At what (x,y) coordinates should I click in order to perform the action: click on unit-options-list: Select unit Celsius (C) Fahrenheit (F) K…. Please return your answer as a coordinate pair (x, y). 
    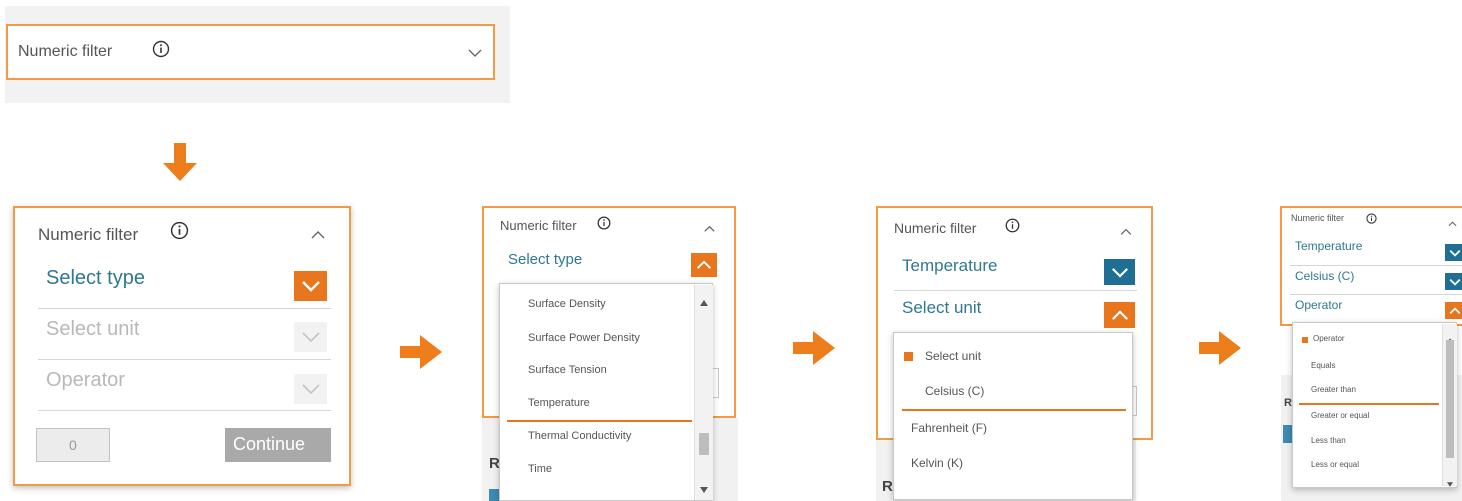
    Looking at the image, I should click on (1013, 416).